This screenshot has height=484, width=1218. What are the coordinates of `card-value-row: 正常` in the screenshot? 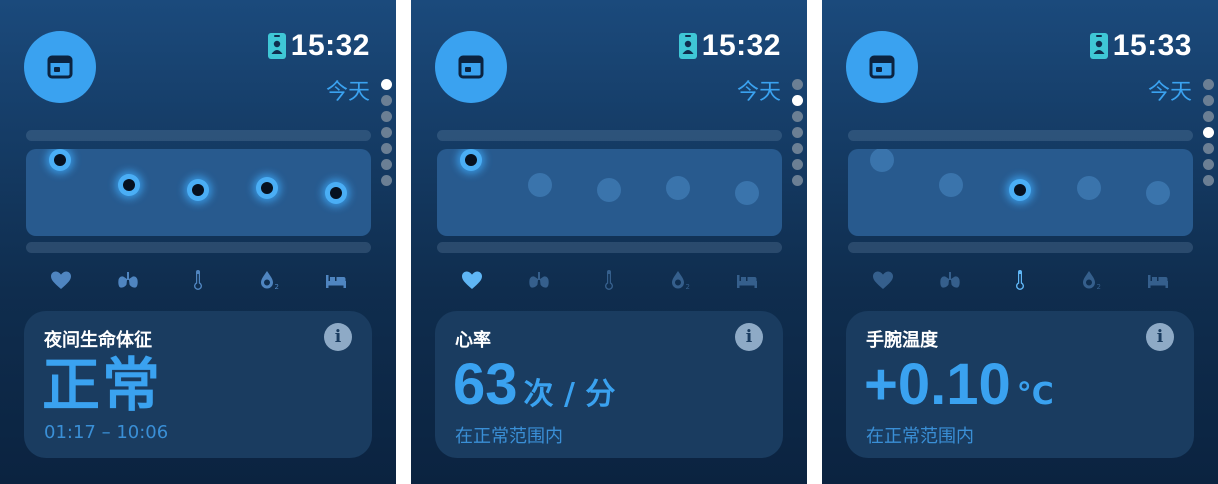 It's located at (105, 385).